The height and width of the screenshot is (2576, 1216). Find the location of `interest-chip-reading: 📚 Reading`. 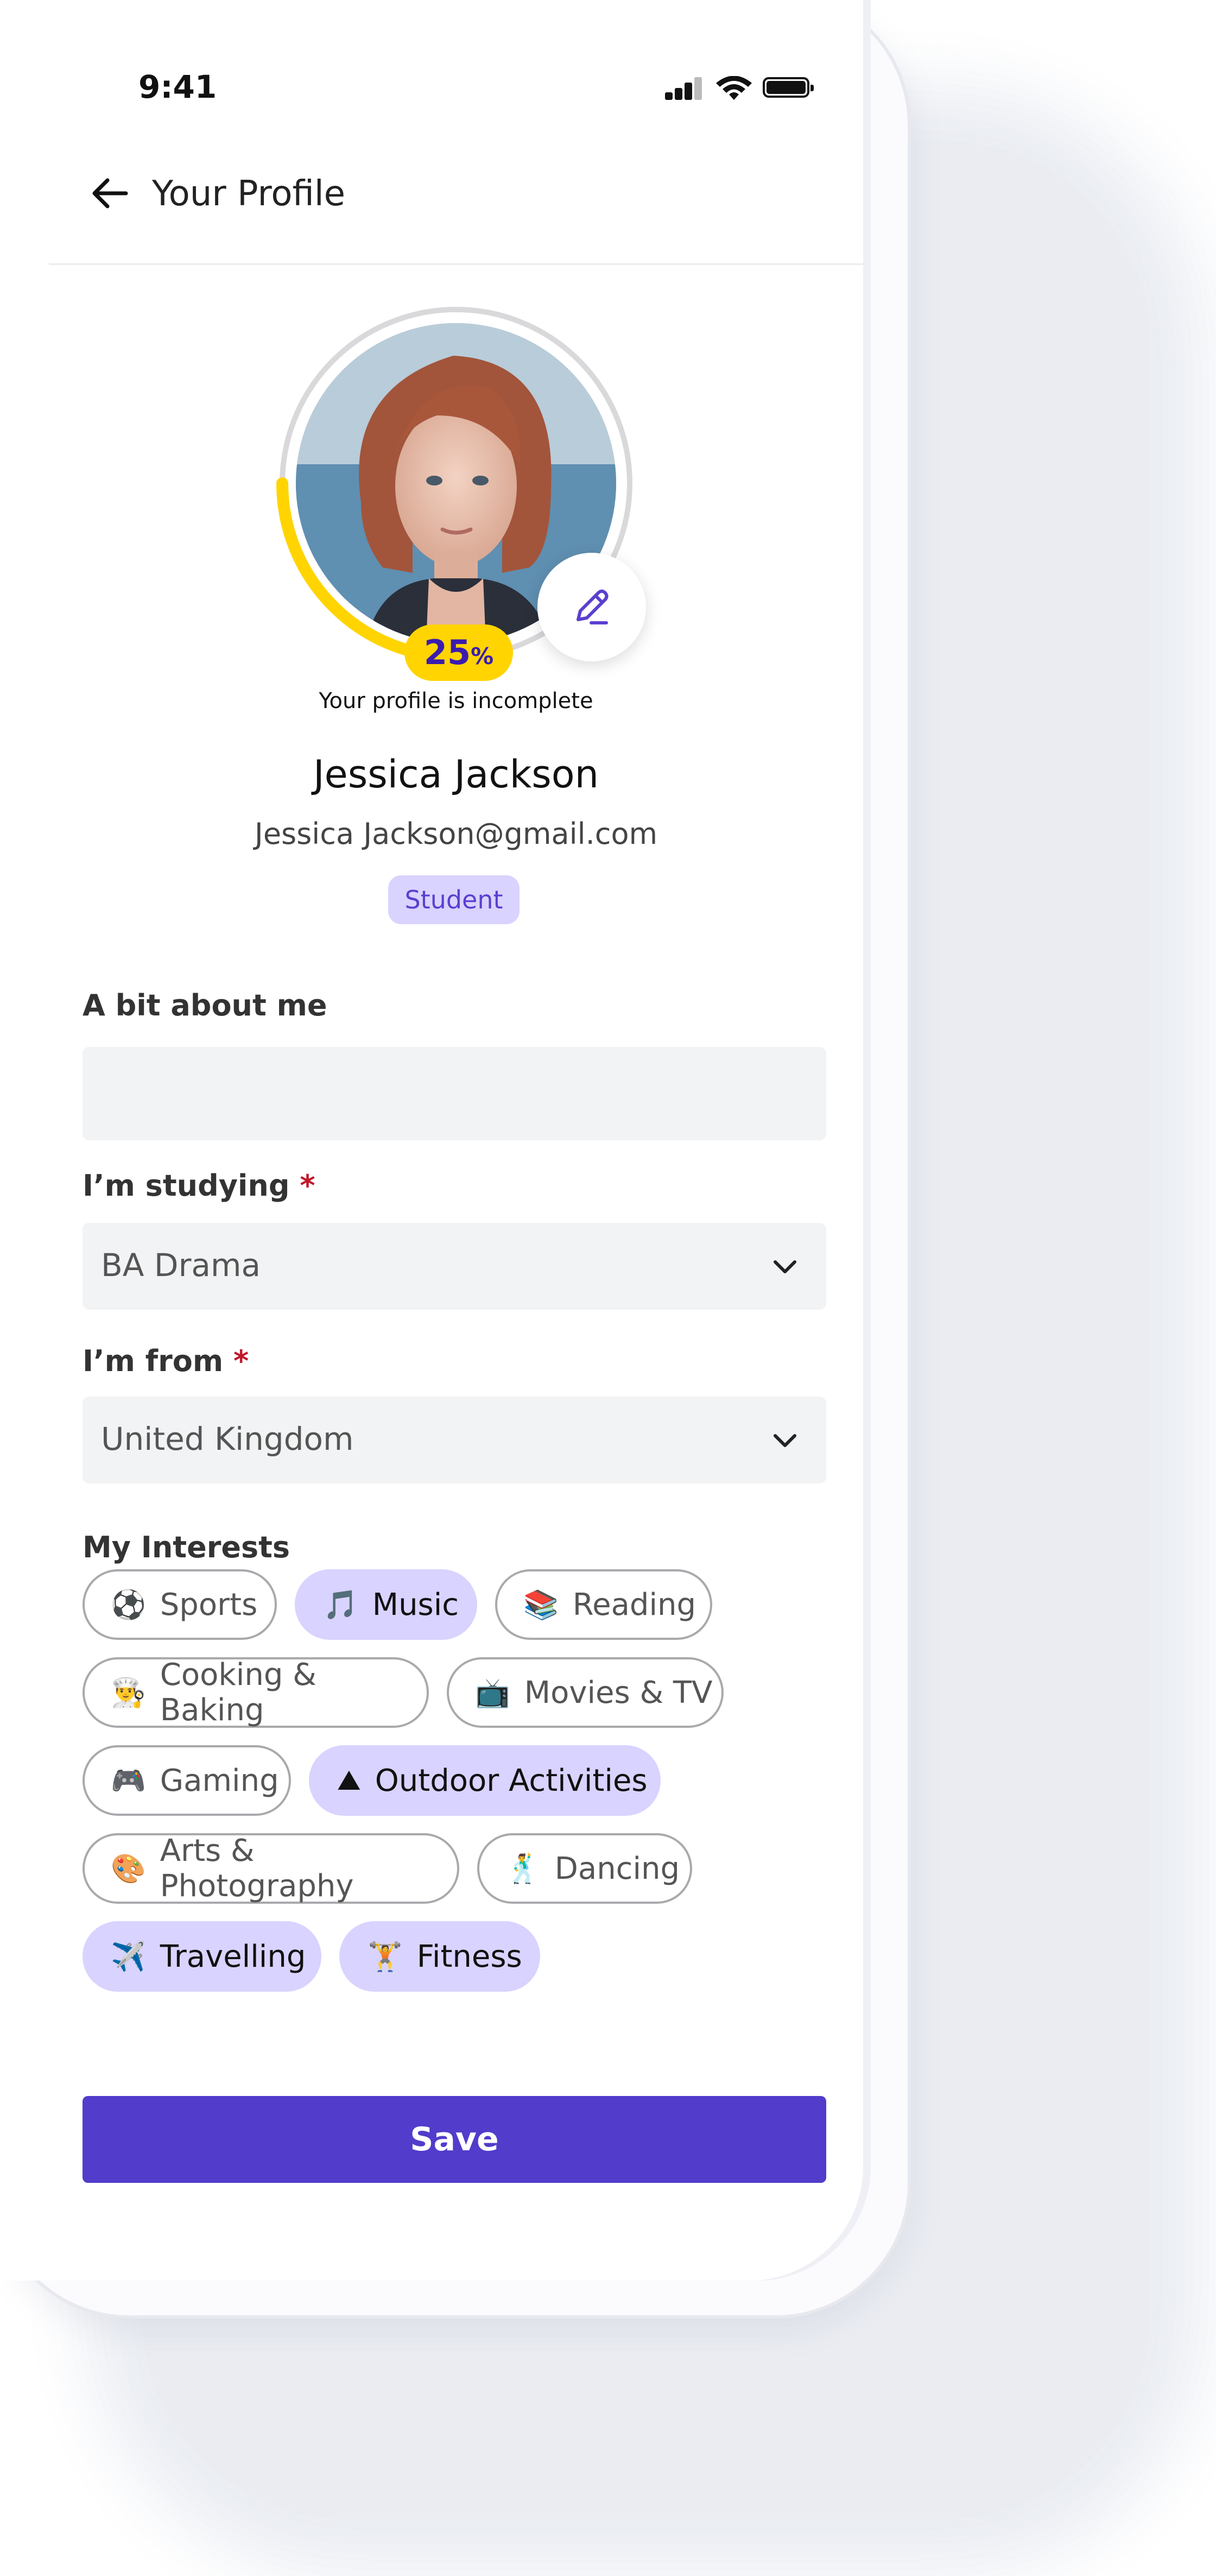

interest-chip-reading: 📚 Reading is located at coordinates (603, 1604).